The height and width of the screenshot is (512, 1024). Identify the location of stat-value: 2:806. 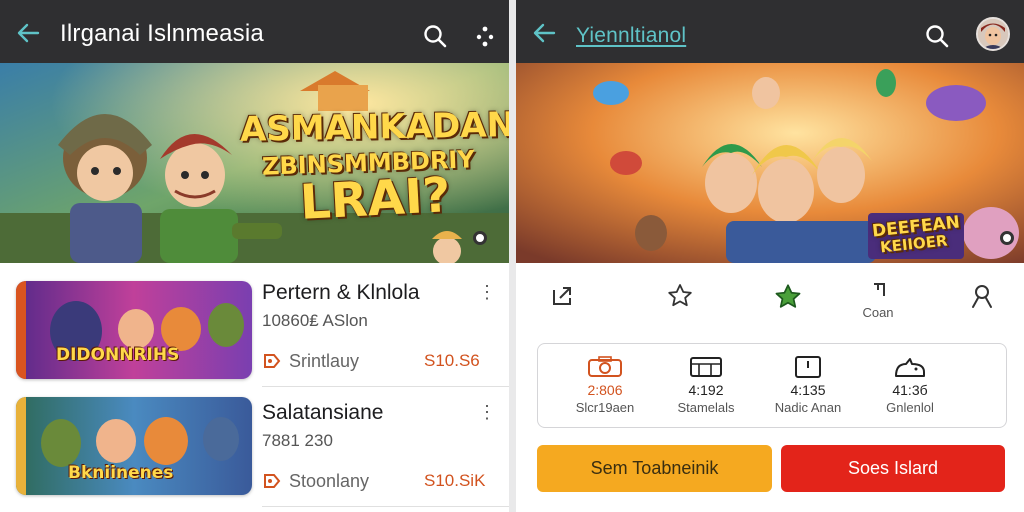
(605, 390).